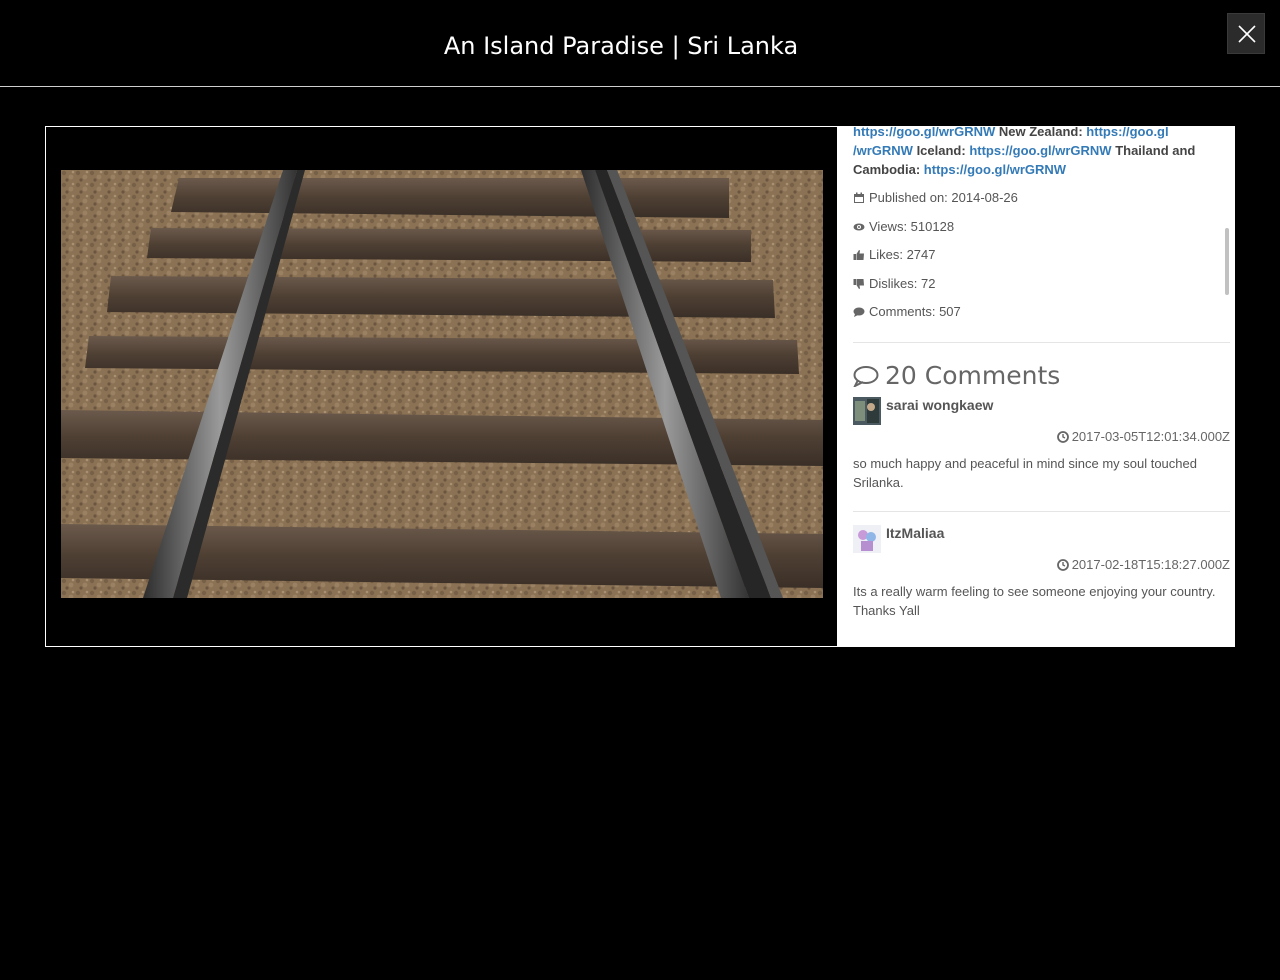 This screenshot has width=1280, height=980. I want to click on comment-author: sarai wongkaew, so click(939, 405).